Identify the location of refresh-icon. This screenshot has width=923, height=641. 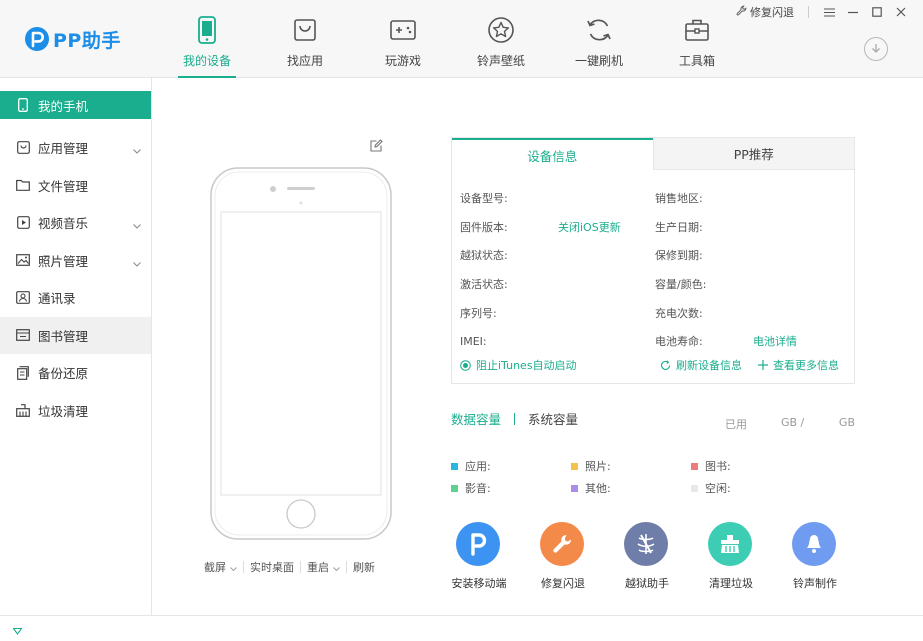
(599, 30).